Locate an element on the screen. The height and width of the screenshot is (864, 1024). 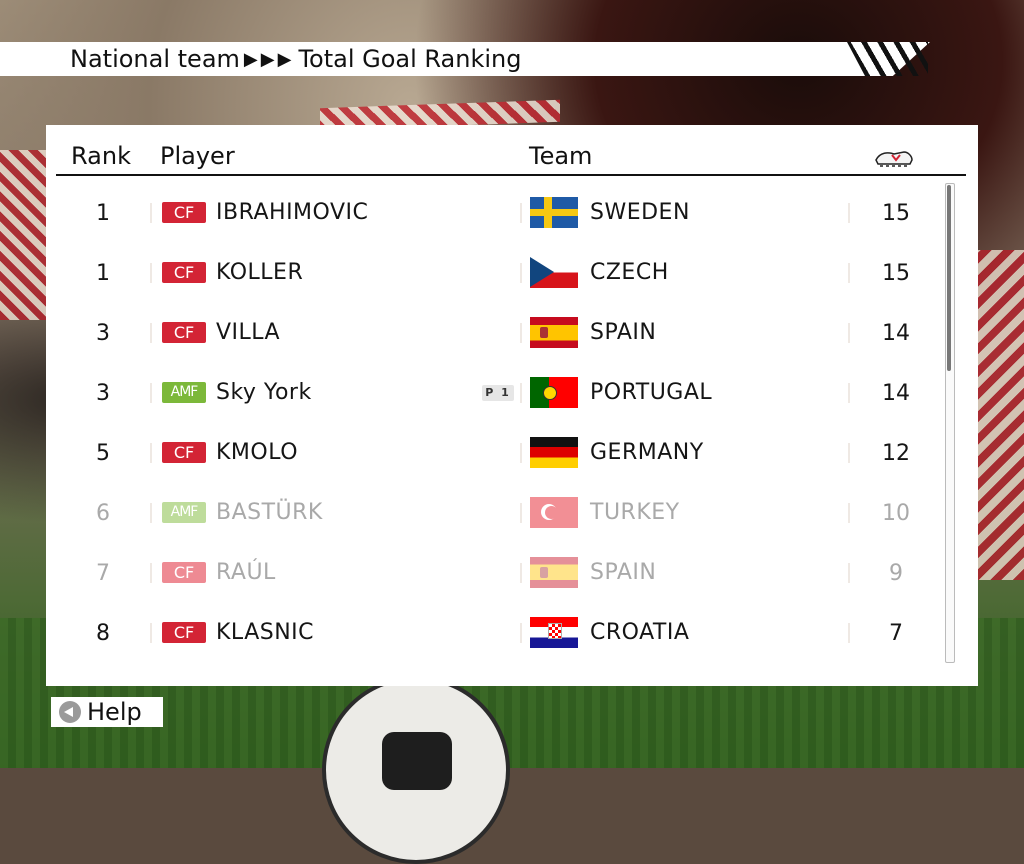
team-name: CROATIA is located at coordinates (640, 632).